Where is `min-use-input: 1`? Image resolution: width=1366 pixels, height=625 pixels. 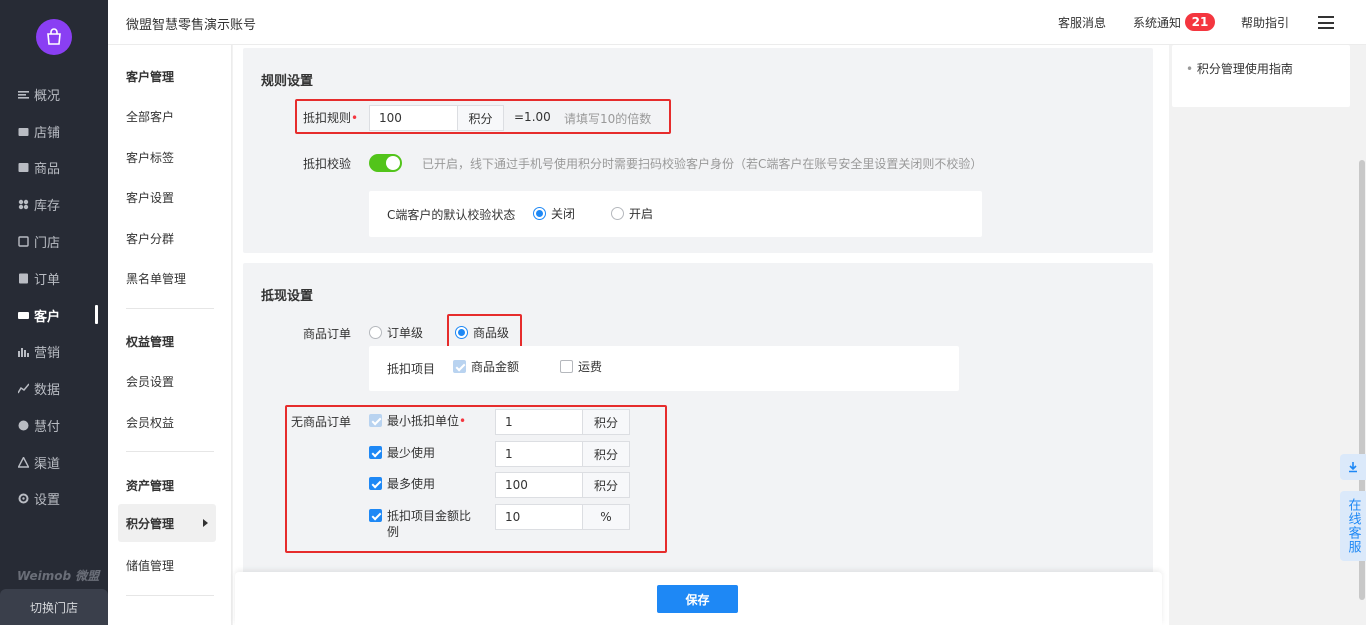 min-use-input: 1 is located at coordinates (539, 454).